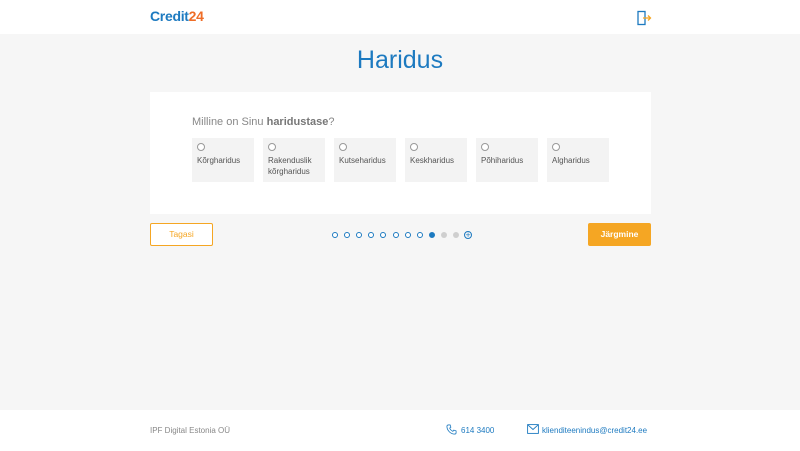 The height and width of the screenshot is (451, 800). I want to click on option-pohiharidus: Põhiharidus, so click(507, 160).